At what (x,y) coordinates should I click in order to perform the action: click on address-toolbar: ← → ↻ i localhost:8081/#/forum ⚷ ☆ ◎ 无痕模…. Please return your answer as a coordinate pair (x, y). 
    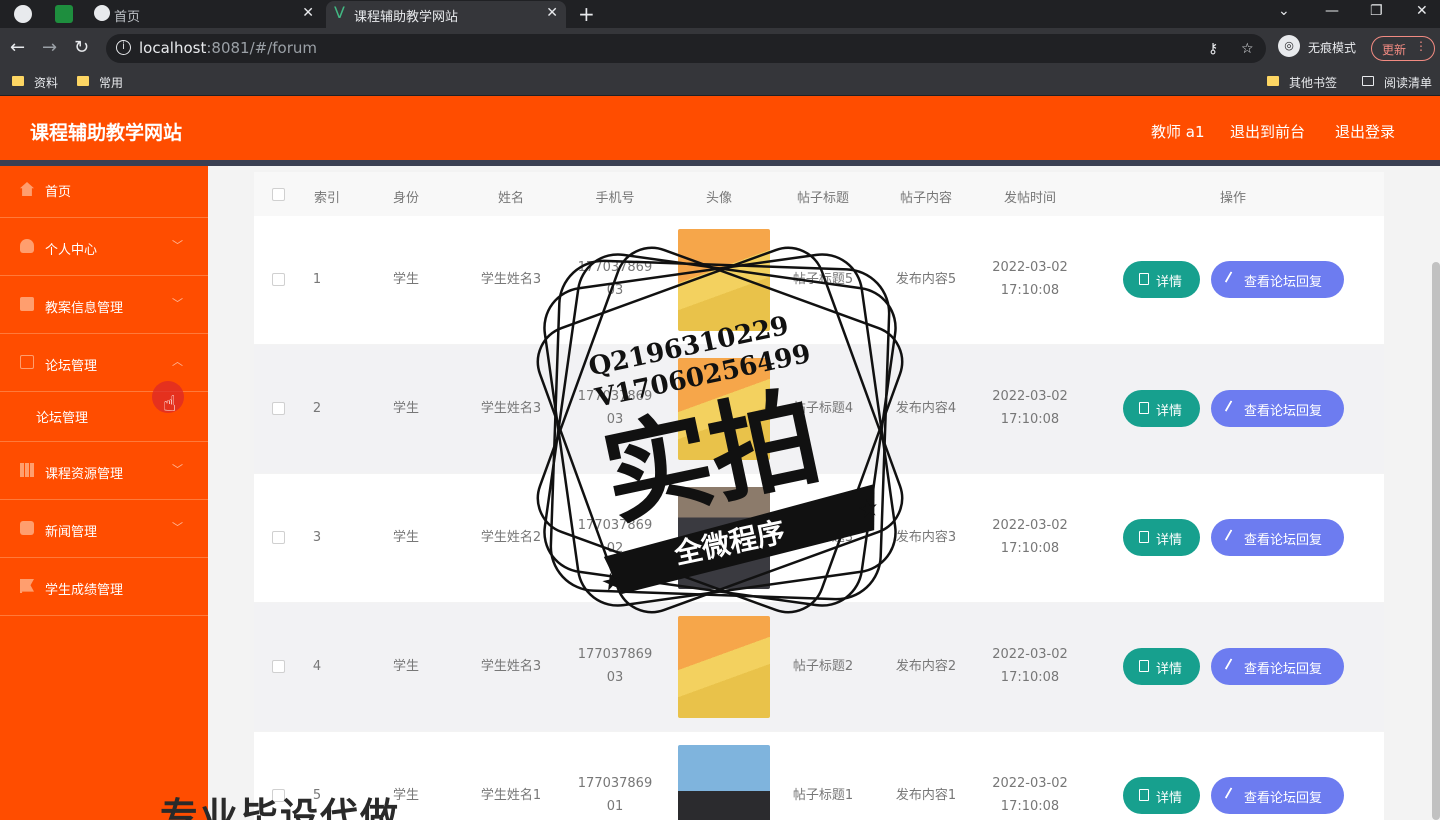
    Looking at the image, I should click on (720, 48).